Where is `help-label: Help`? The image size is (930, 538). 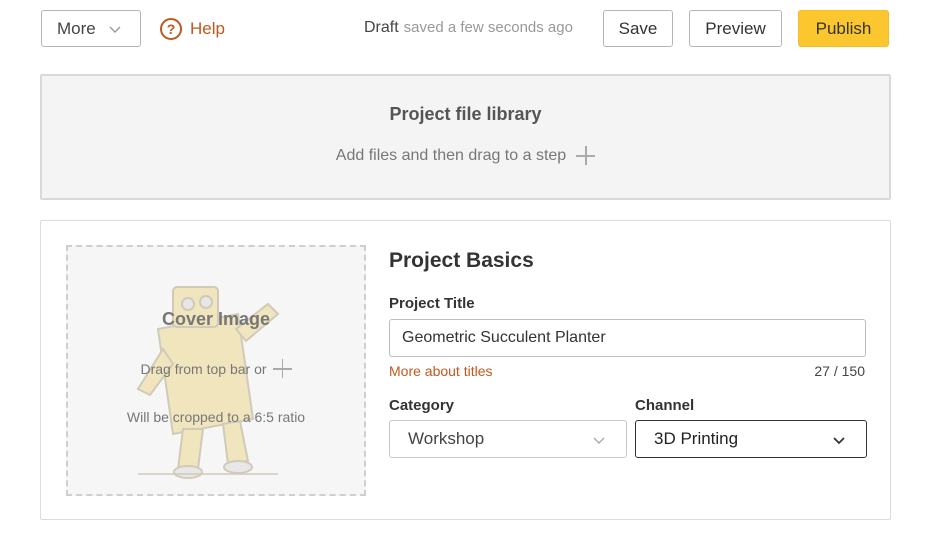 help-label: Help is located at coordinates (207, 28).